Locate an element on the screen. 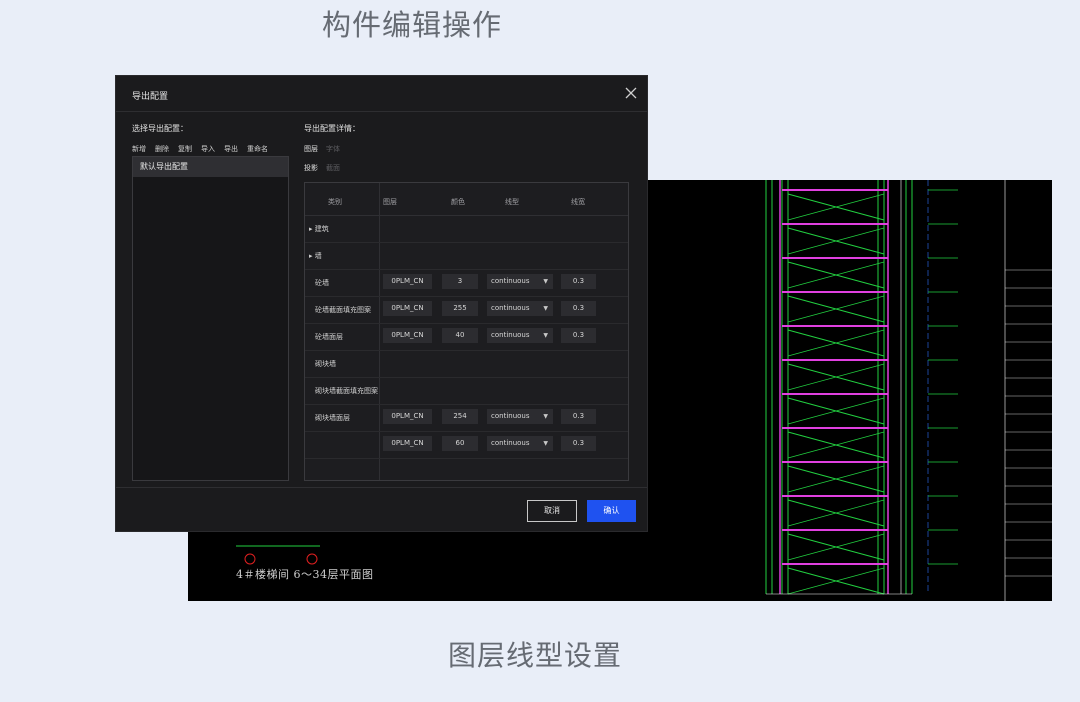 Image resolution: width=1080 pixels, height=702 pixels. row-label: 砌块墙 is located at coordinates (325, 364).